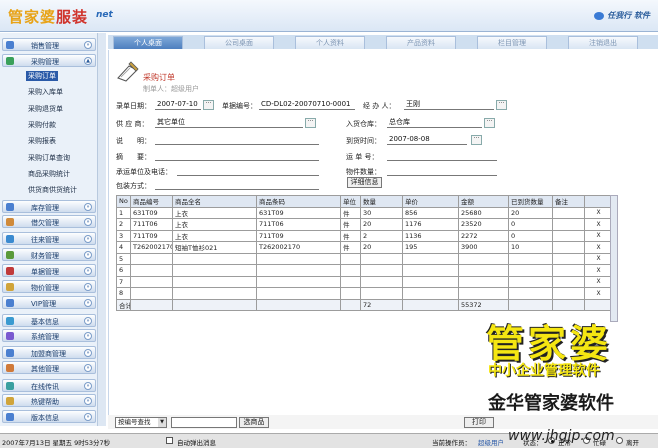 Image resolution: width=658 pixels, height=448 pixels. What do you see at coordinates (42, 76) in the screenshot?
I see `sidebar-item-purchase-0: 采购订单` at bounding box center [42, 76].